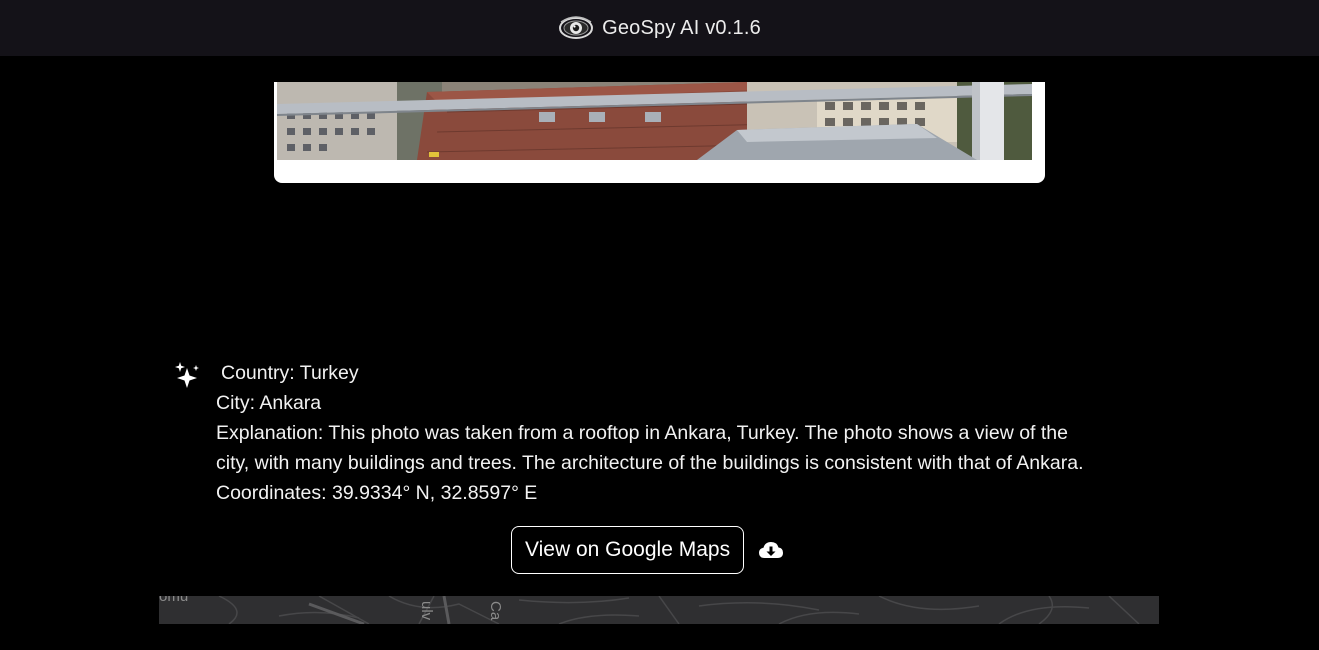  I want to click on sparkle-icon, so click(187, 375).